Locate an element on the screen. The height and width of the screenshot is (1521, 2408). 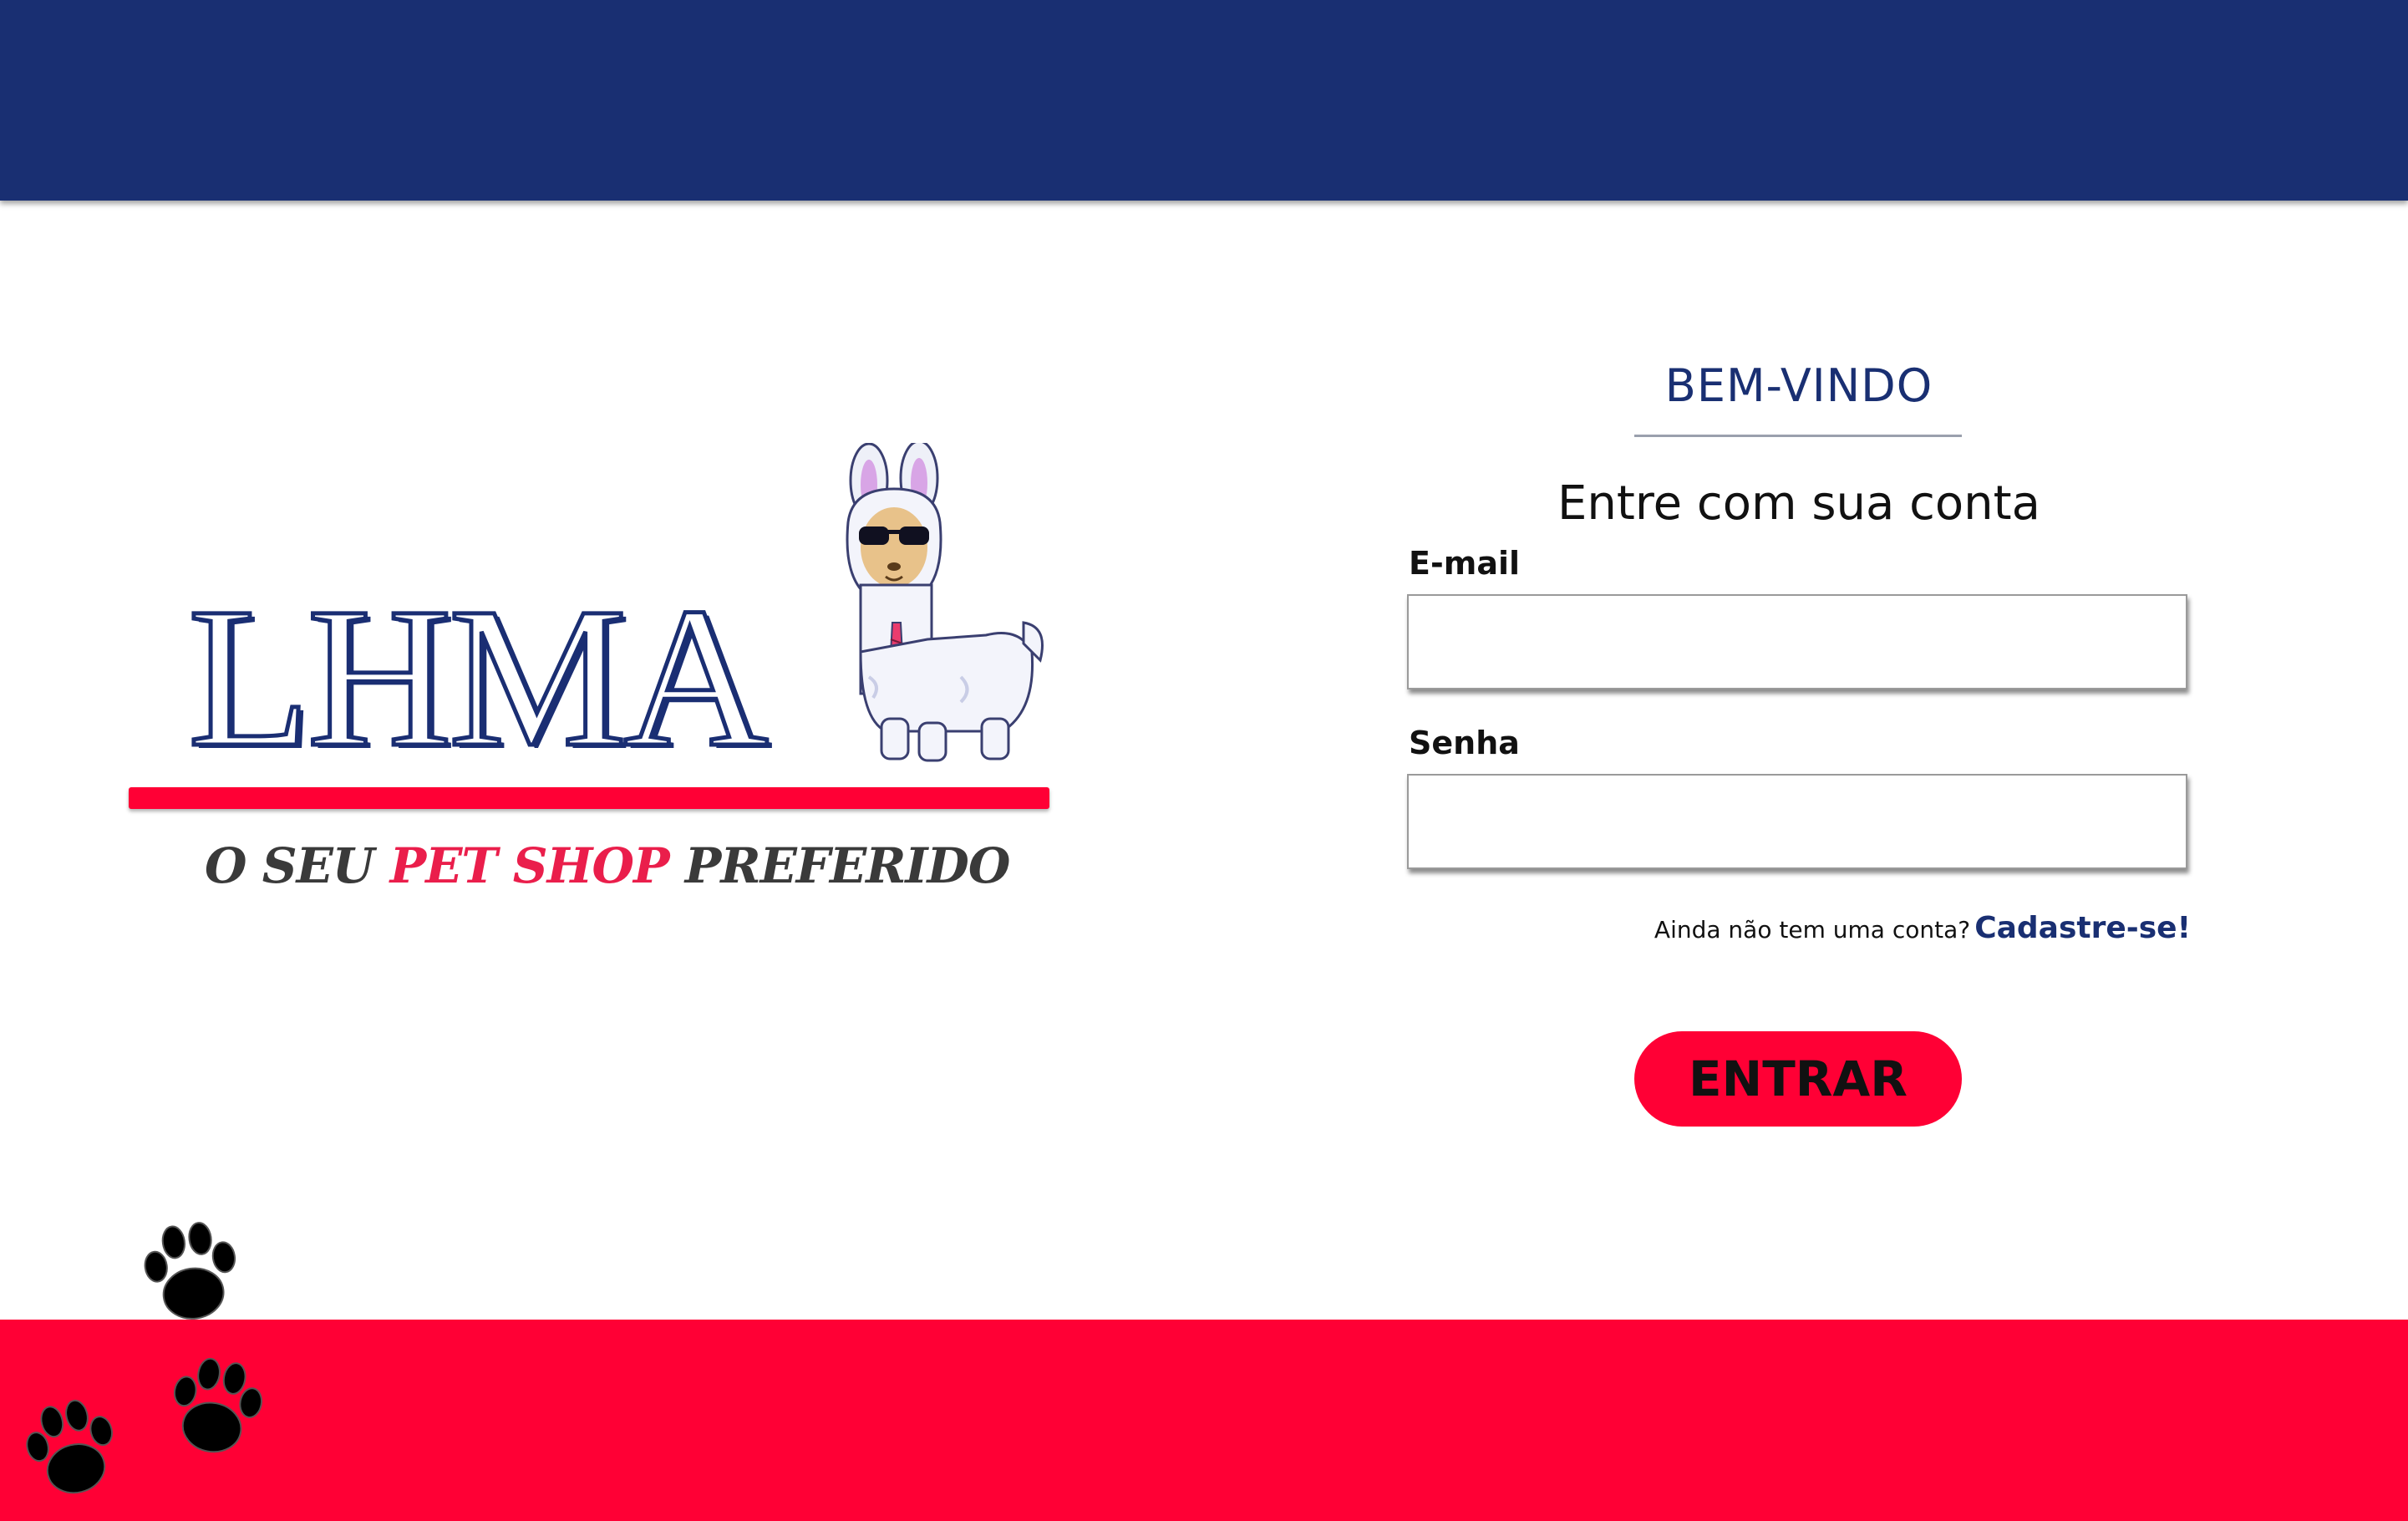
llama-mascot-icon is located at coordinates (945, 602).